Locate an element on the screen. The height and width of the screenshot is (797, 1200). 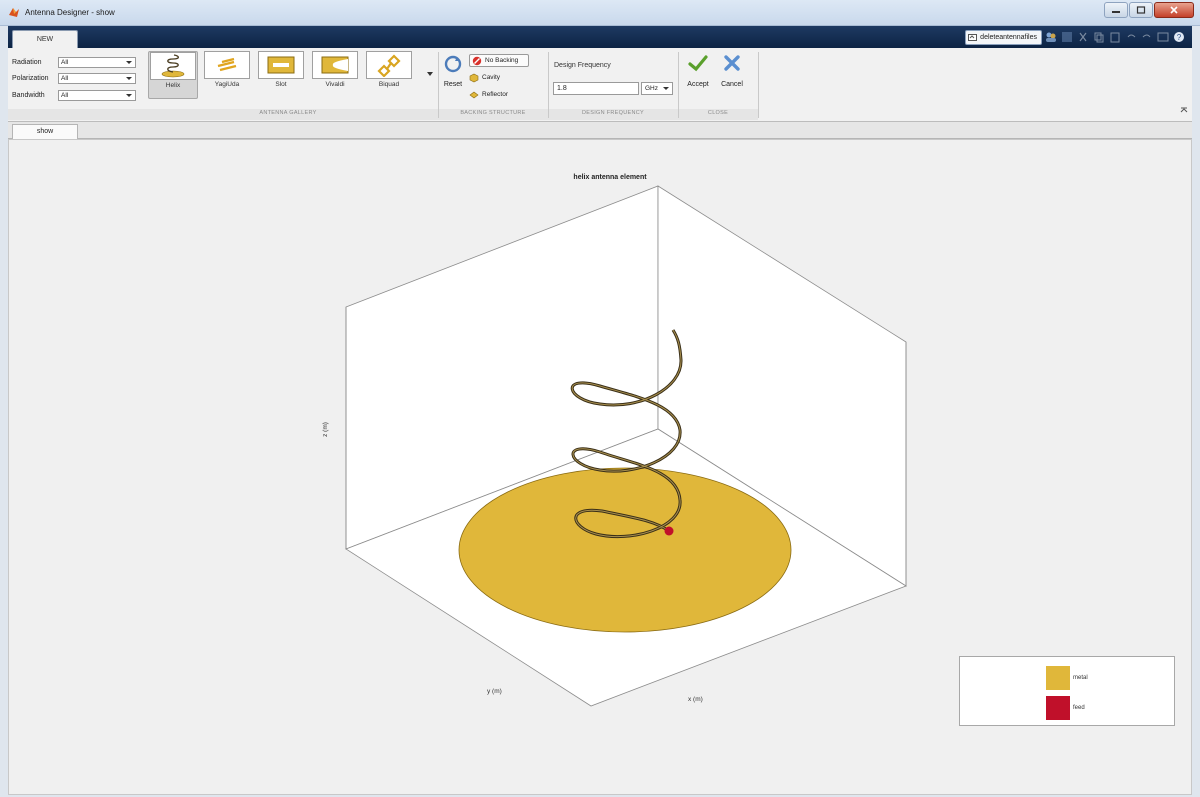
y-axis-label: y (m) is located at coordinates (494, 691).